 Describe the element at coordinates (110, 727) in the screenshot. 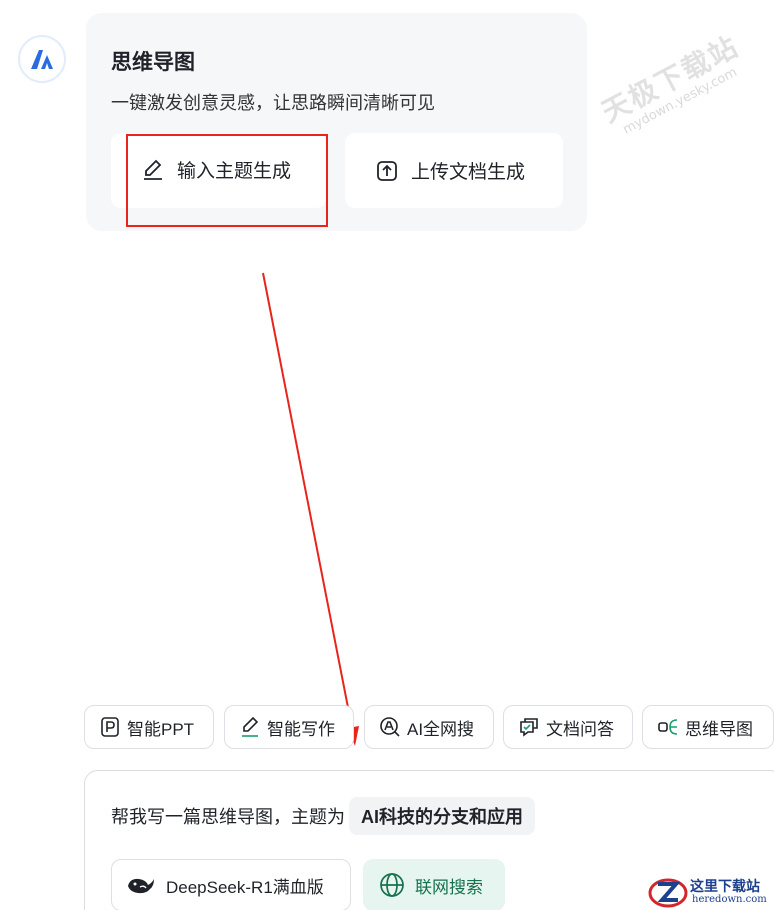

I see `ppt-icon` at that location.